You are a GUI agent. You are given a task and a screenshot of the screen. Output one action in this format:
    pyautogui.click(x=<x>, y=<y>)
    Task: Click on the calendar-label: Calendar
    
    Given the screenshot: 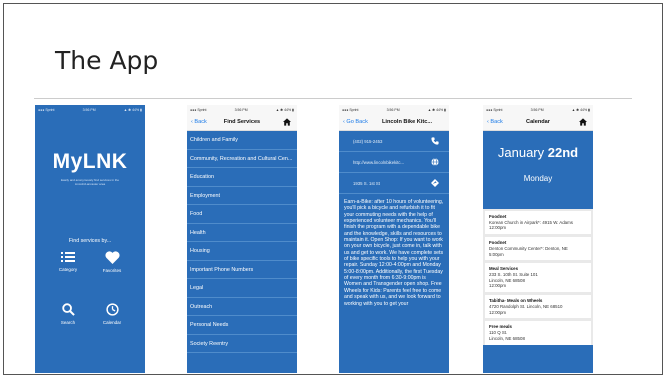 What is the action you would take?
    pyautogui.click(x=112, y=322)
    